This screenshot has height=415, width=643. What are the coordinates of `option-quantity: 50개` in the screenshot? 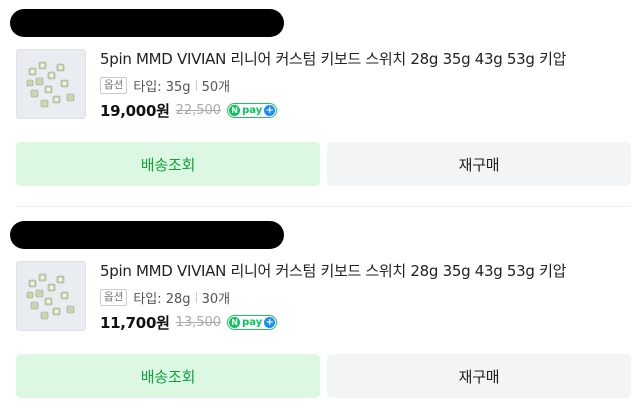 It's located at (216, 87).